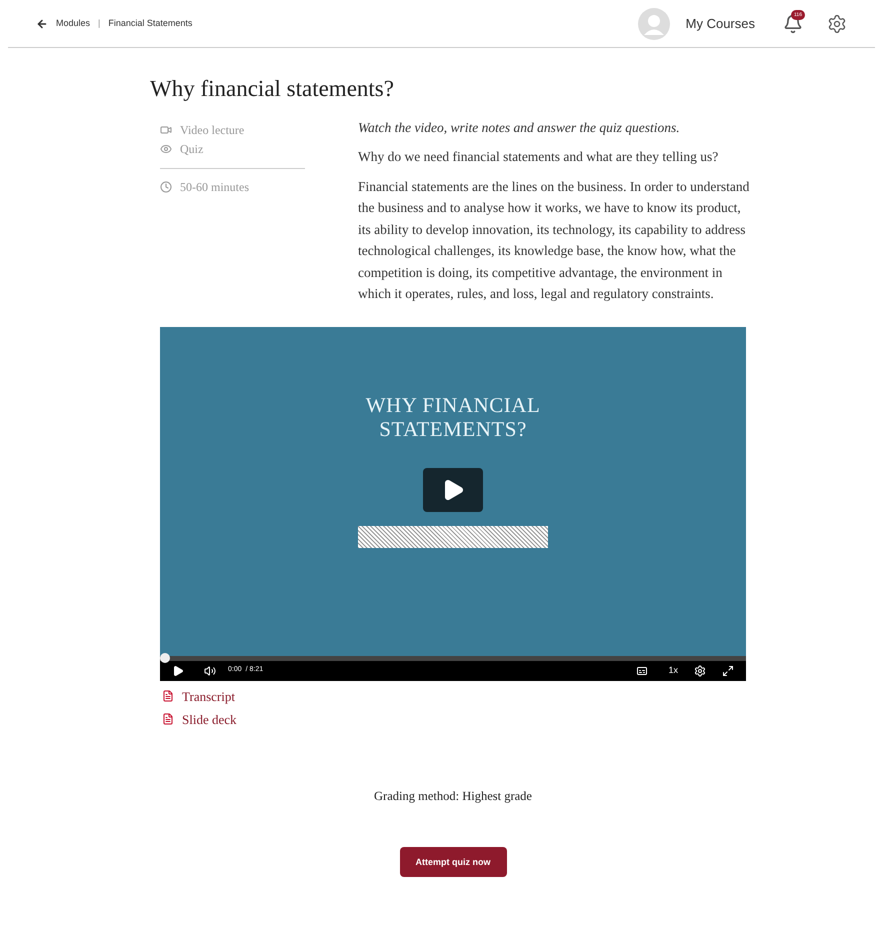 This screenshot has height=933, width=883. What do you see at coordinates (720, 24) in the screenshot?
I see `my-courses-link: My Courses` at bounding box center [720, 24].